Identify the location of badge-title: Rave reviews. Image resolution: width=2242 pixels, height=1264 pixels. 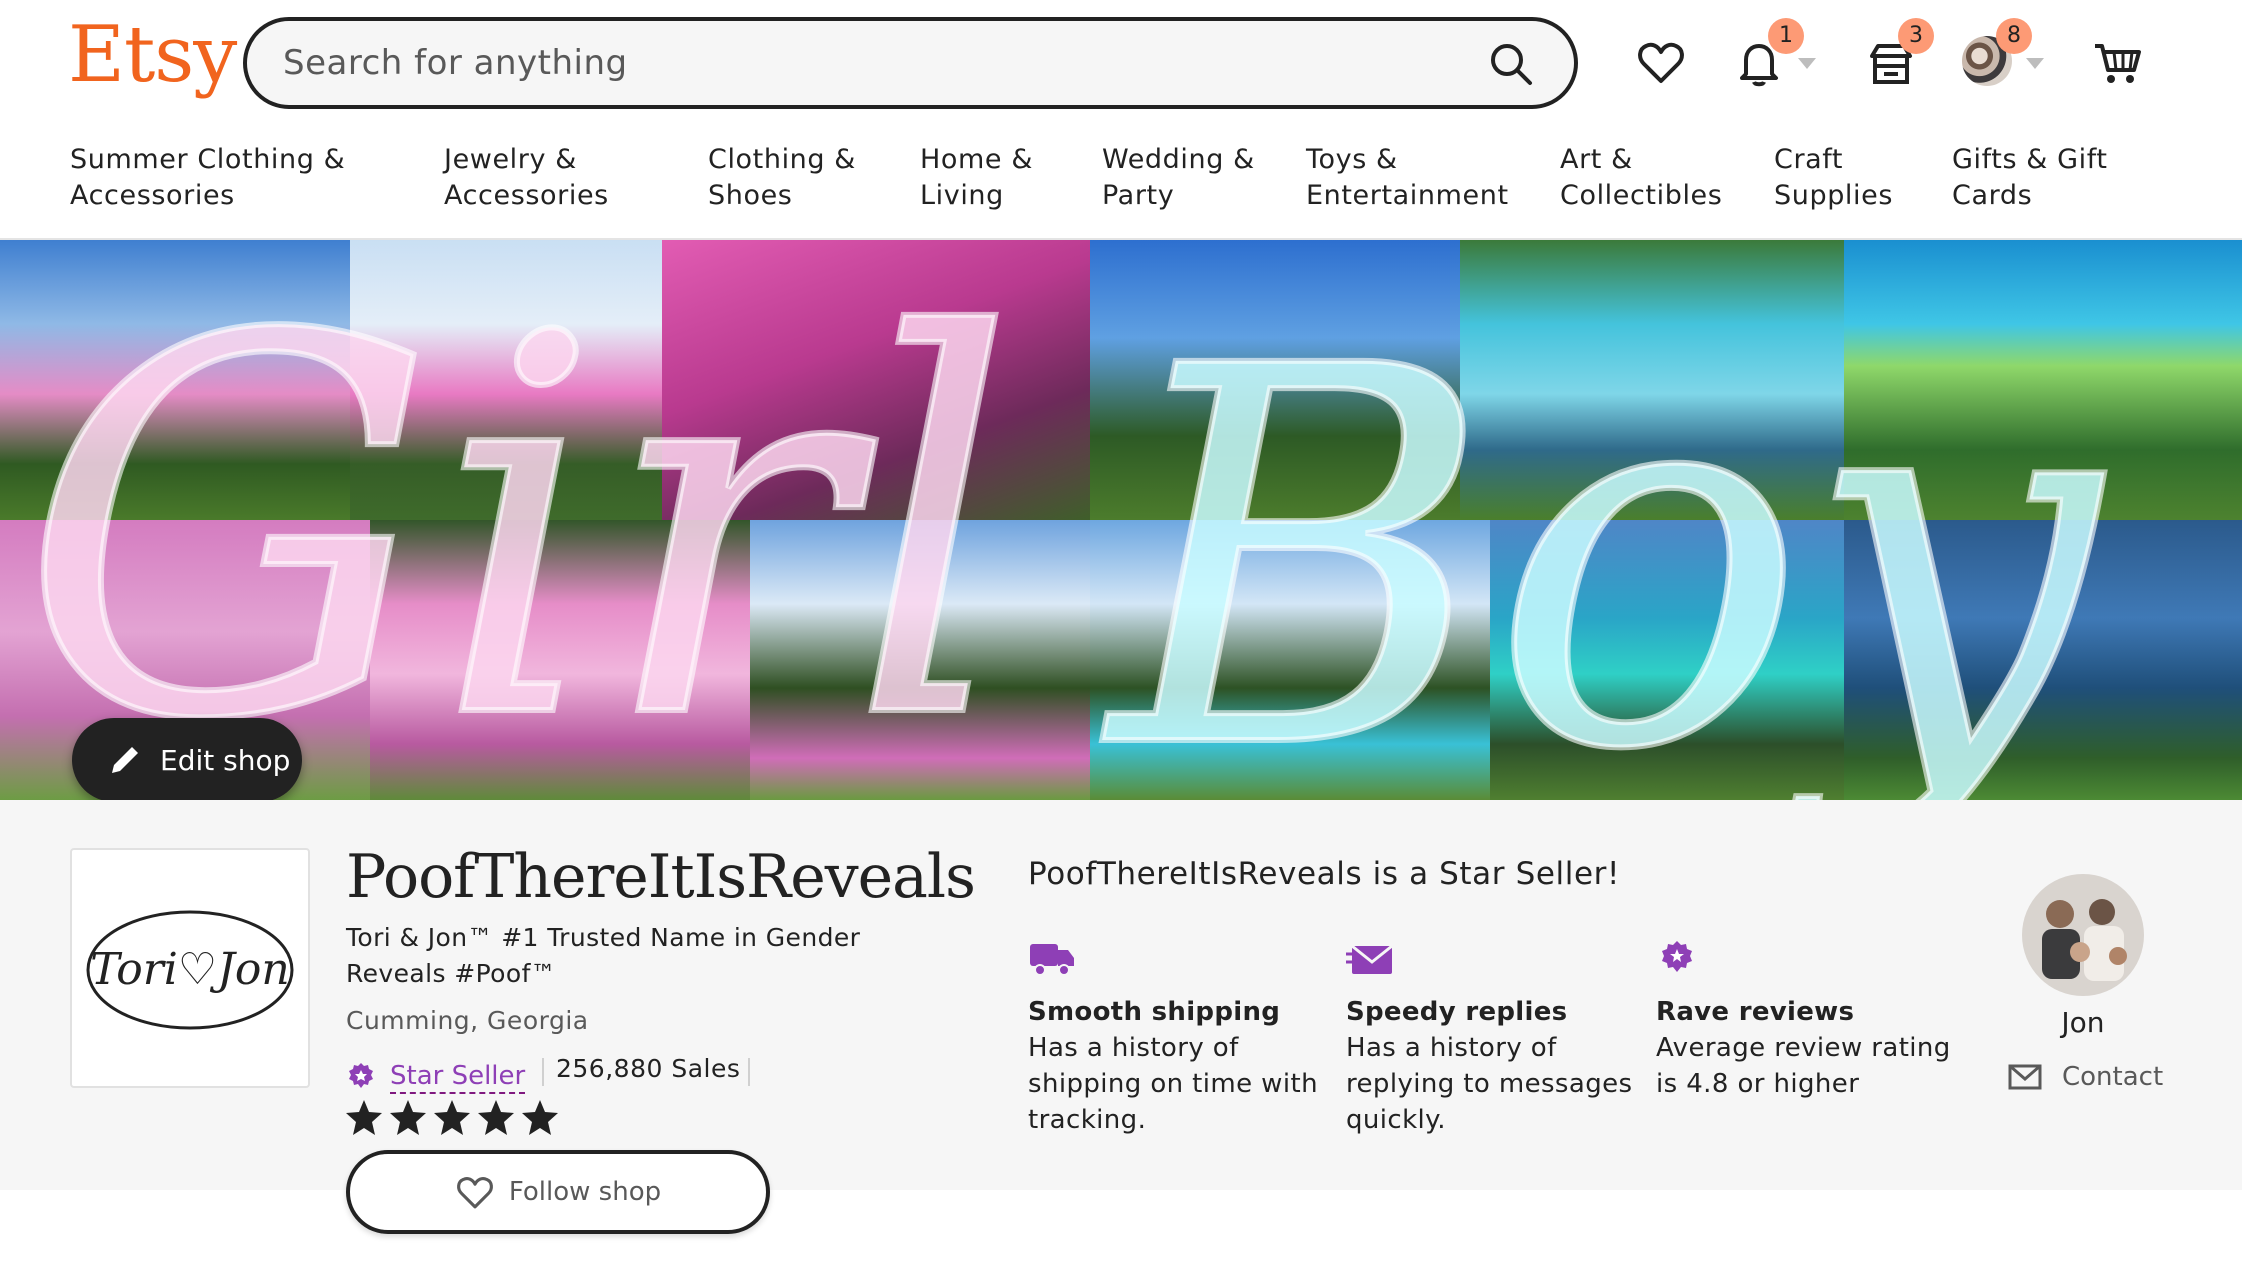
(1755, 1012).